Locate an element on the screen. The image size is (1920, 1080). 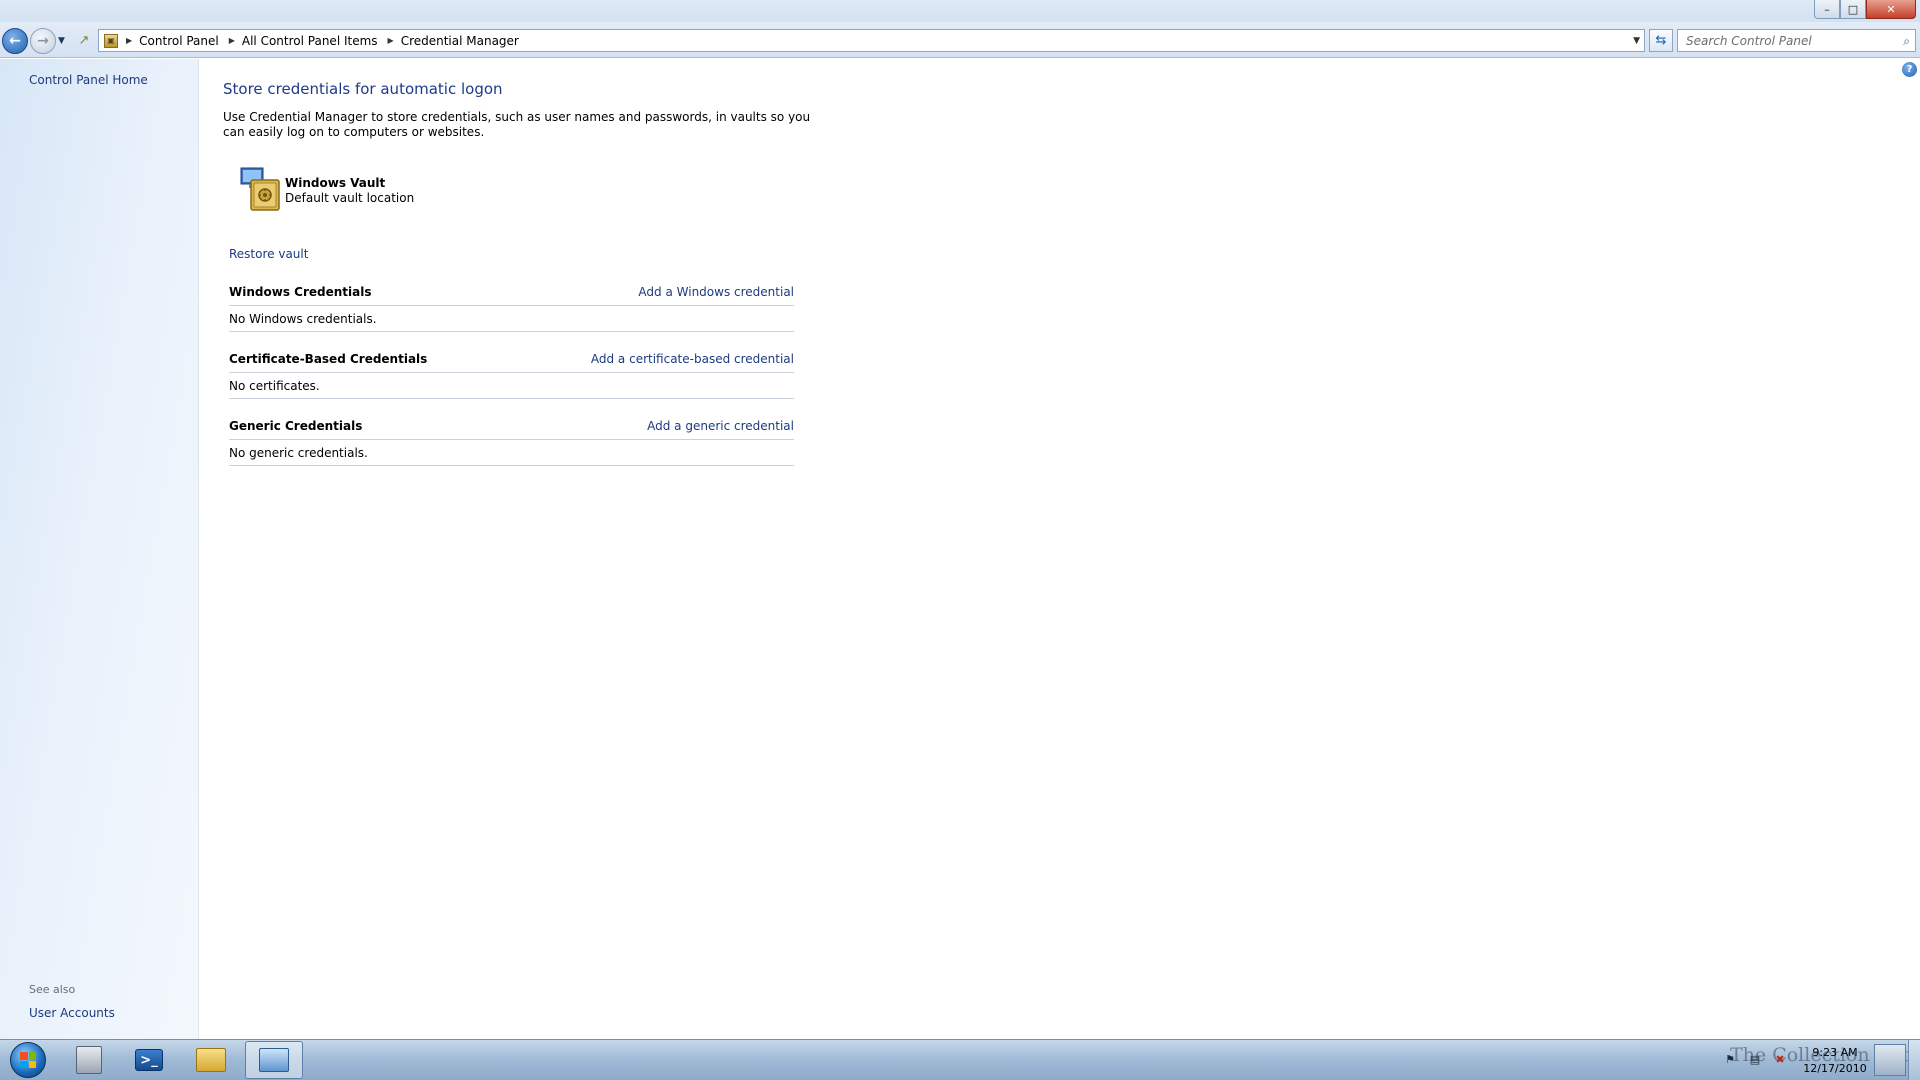
empty-message: No certificates. is located at coordinates (511, 386).